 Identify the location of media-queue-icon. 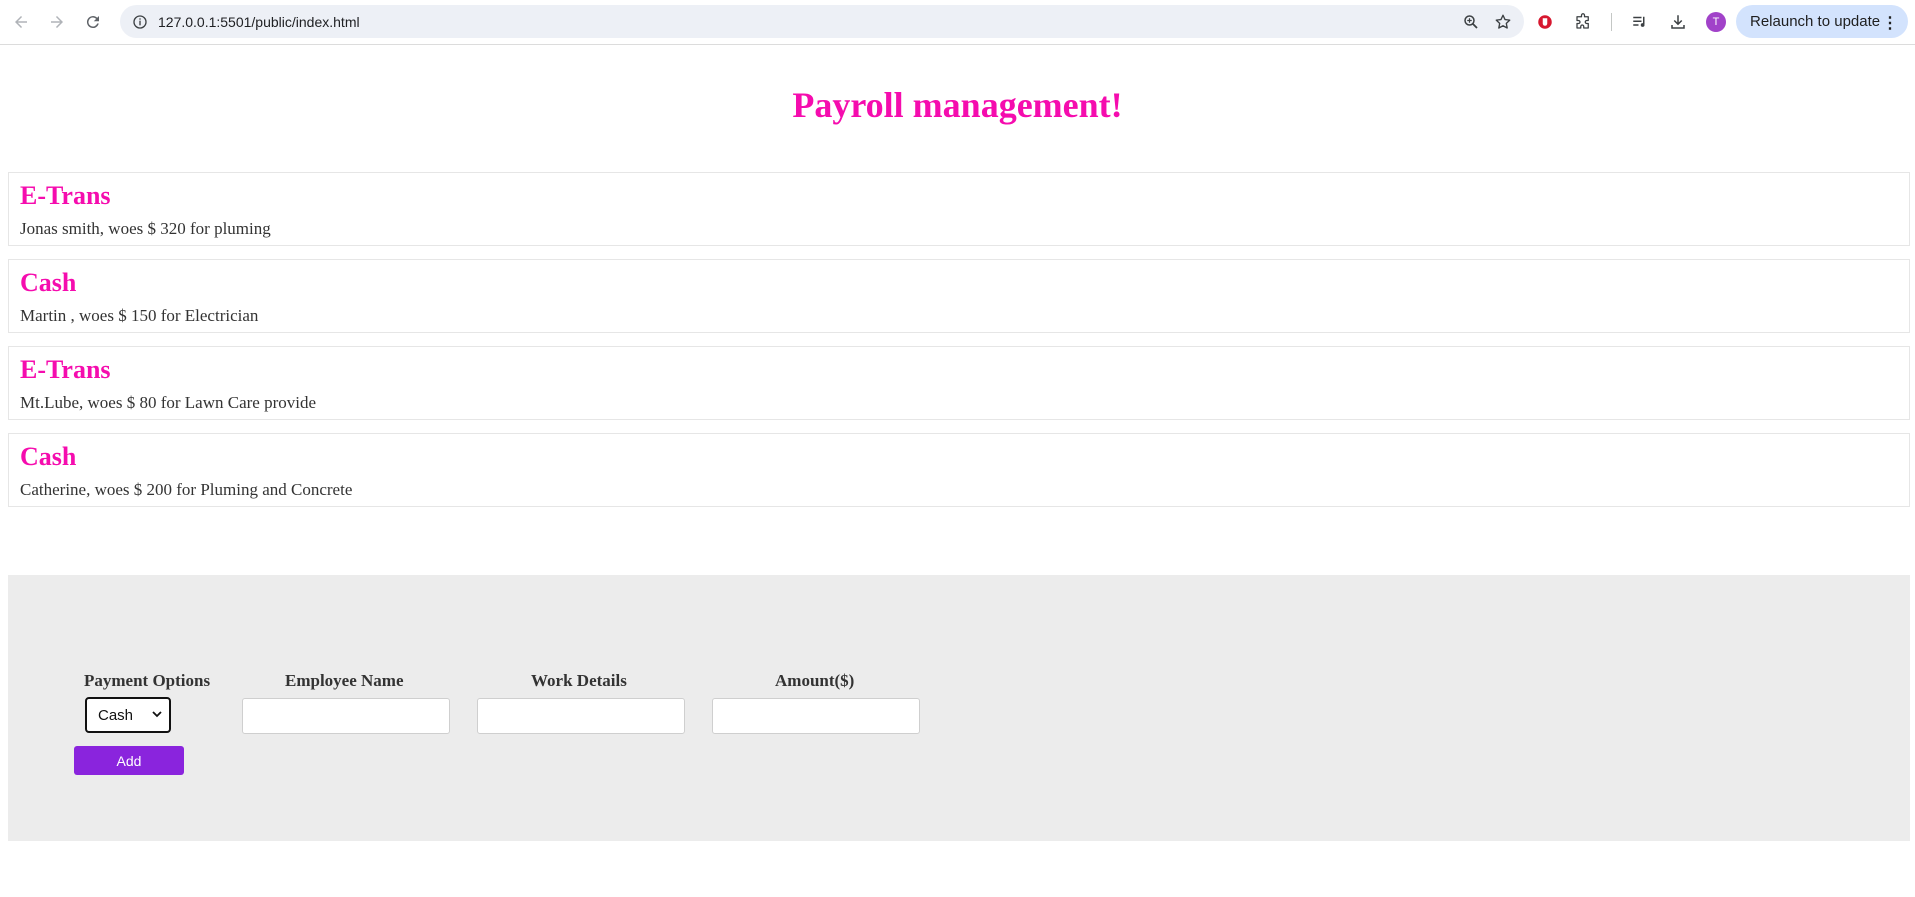
(1640, 22).